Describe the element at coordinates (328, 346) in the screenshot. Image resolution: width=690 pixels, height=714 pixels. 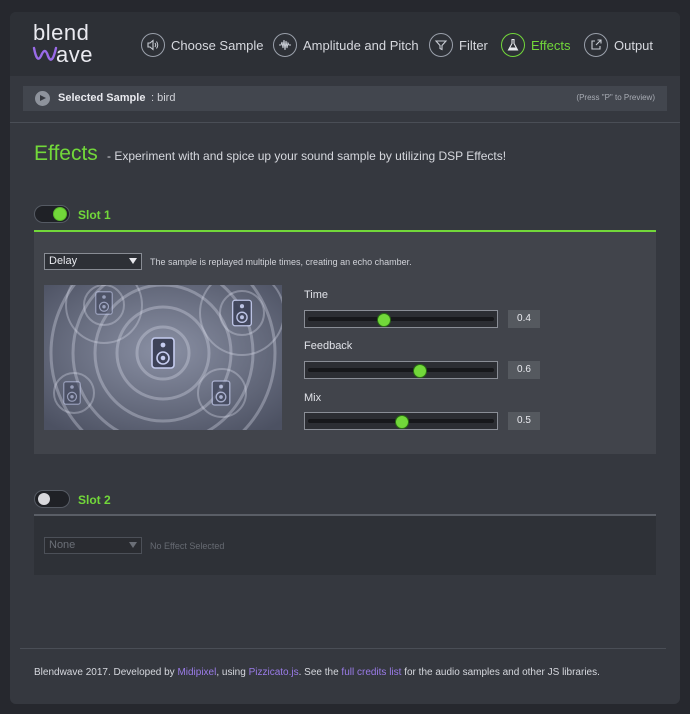
I see `param-label-feedback: Feedback` at that location.